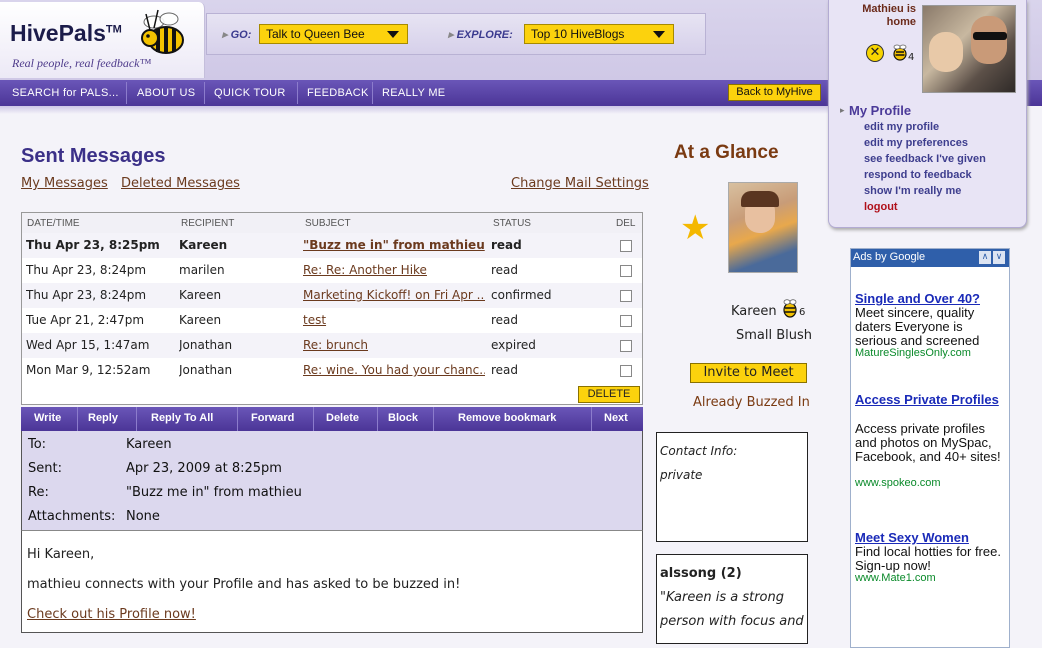 The image size is (1042, 648). I want to click on ad-title: Single and Over 40?, so click(917, 298).